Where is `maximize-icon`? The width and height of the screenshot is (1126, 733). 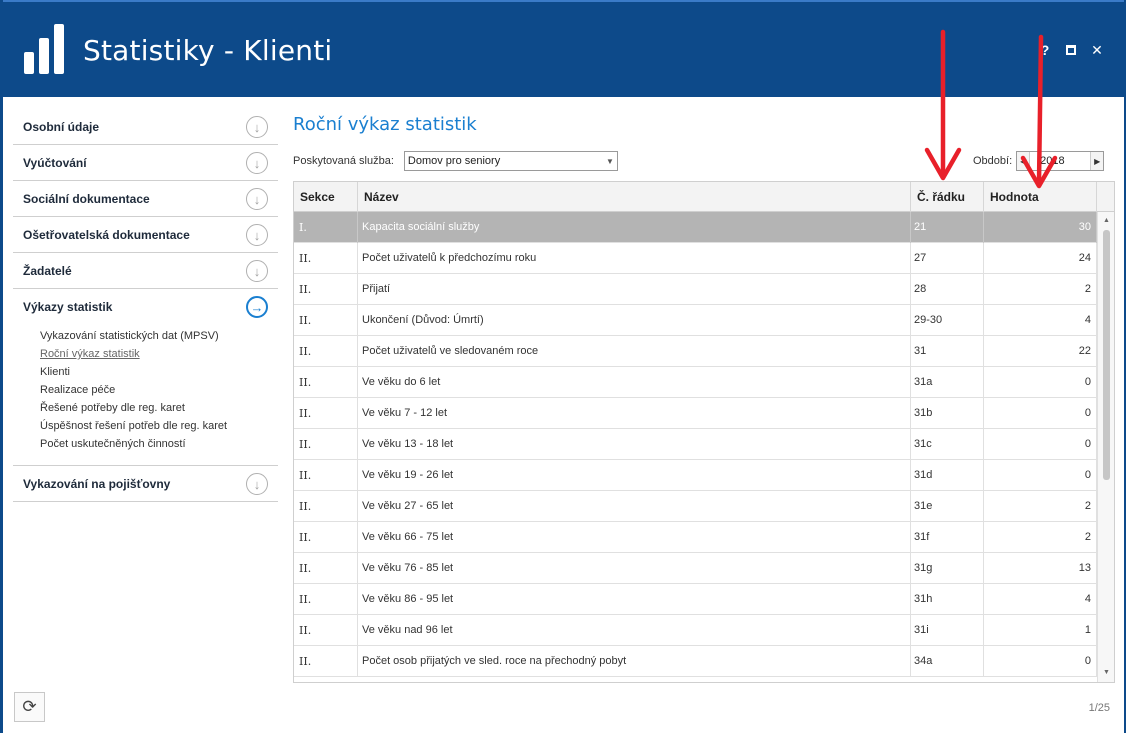 maximize-icon is located at coordinates (1071, 50).